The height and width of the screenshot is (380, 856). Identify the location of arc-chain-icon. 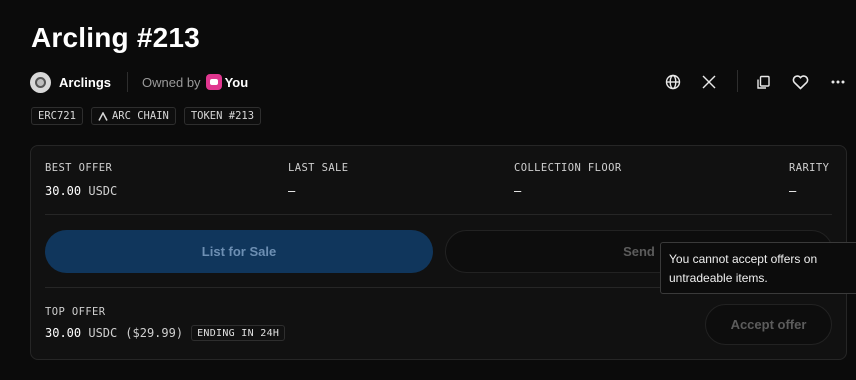
(103, 116).